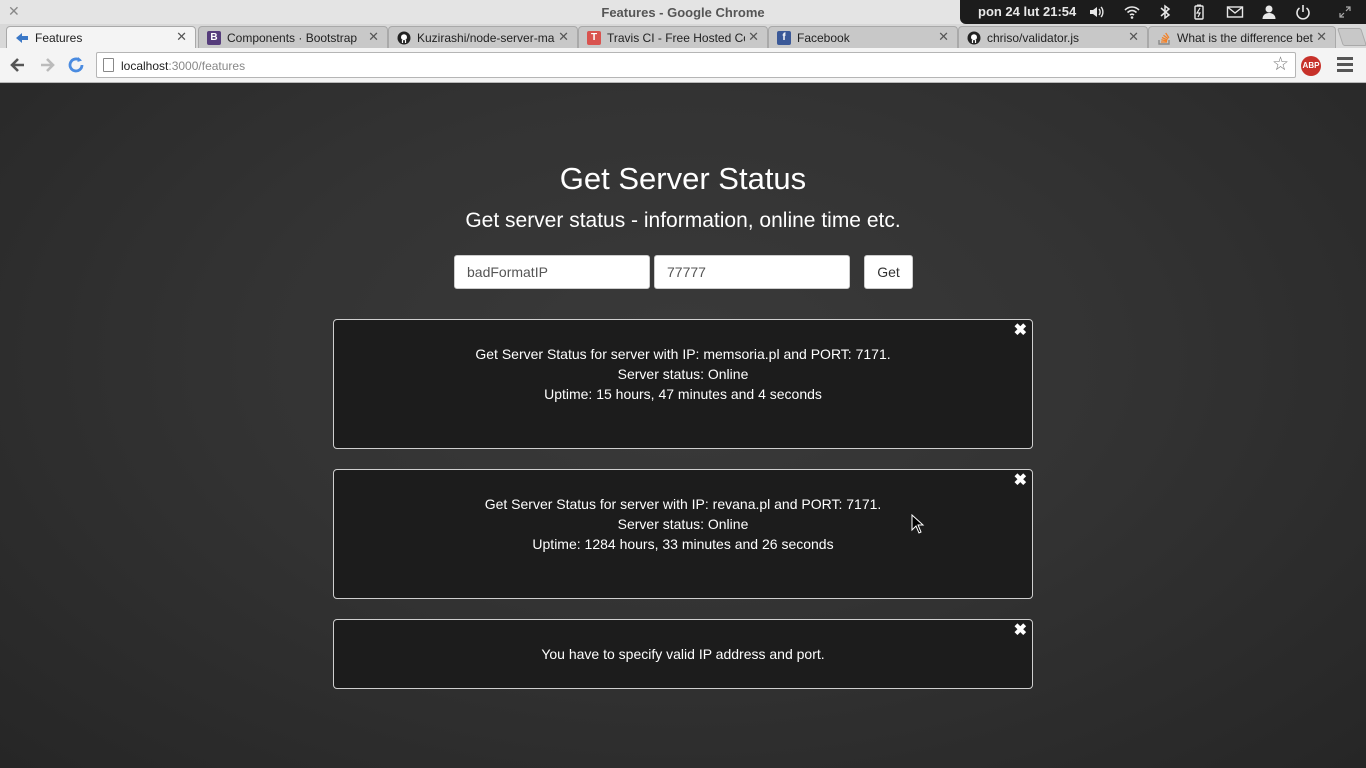 The height and width of the screenshot is (768, 1366). I want to click on facebook-icon: f, so click(784, 38).